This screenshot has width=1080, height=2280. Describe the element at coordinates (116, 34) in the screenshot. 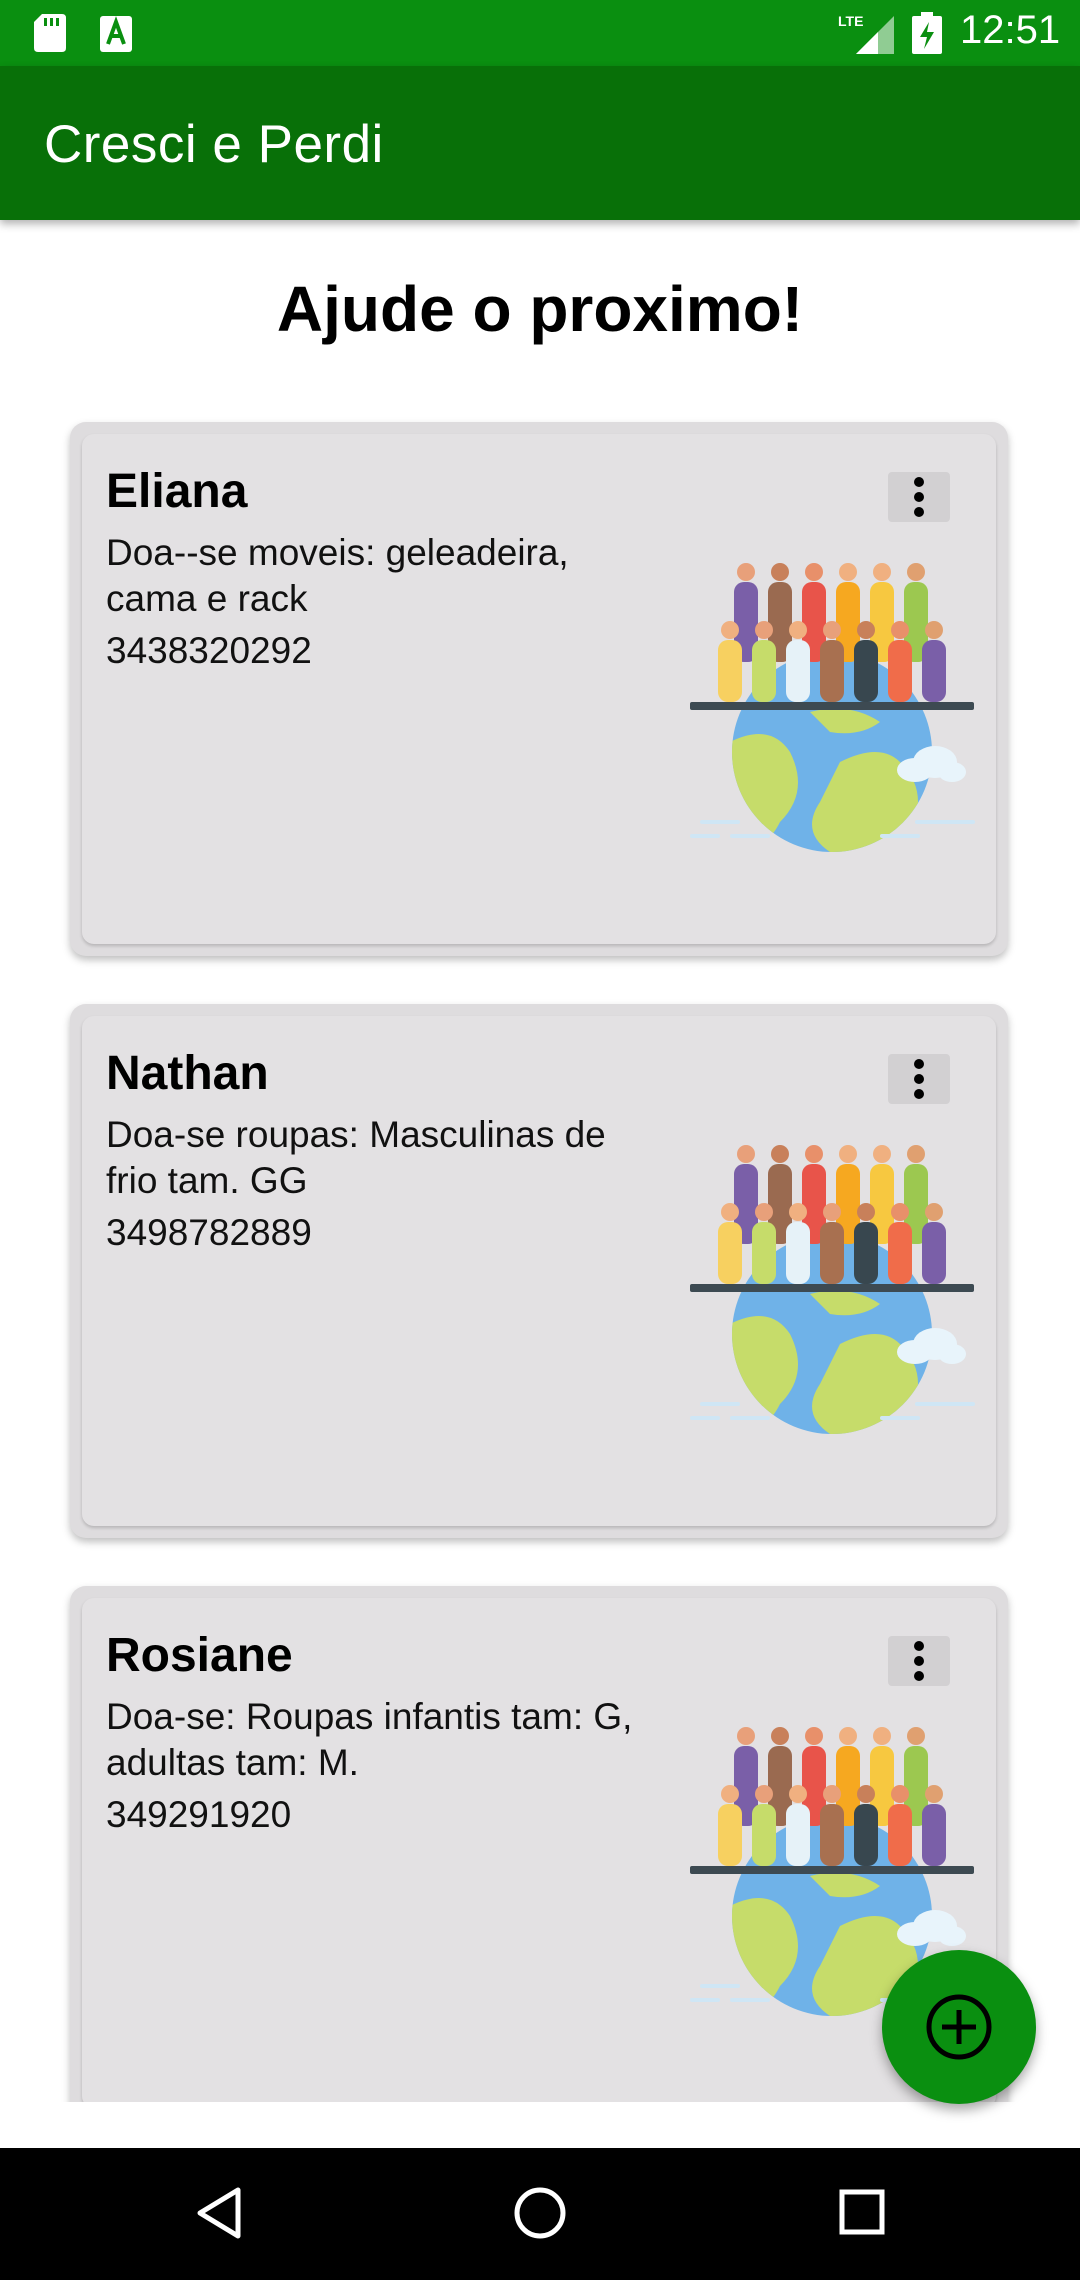

I see `a-notification-icon` at that location.